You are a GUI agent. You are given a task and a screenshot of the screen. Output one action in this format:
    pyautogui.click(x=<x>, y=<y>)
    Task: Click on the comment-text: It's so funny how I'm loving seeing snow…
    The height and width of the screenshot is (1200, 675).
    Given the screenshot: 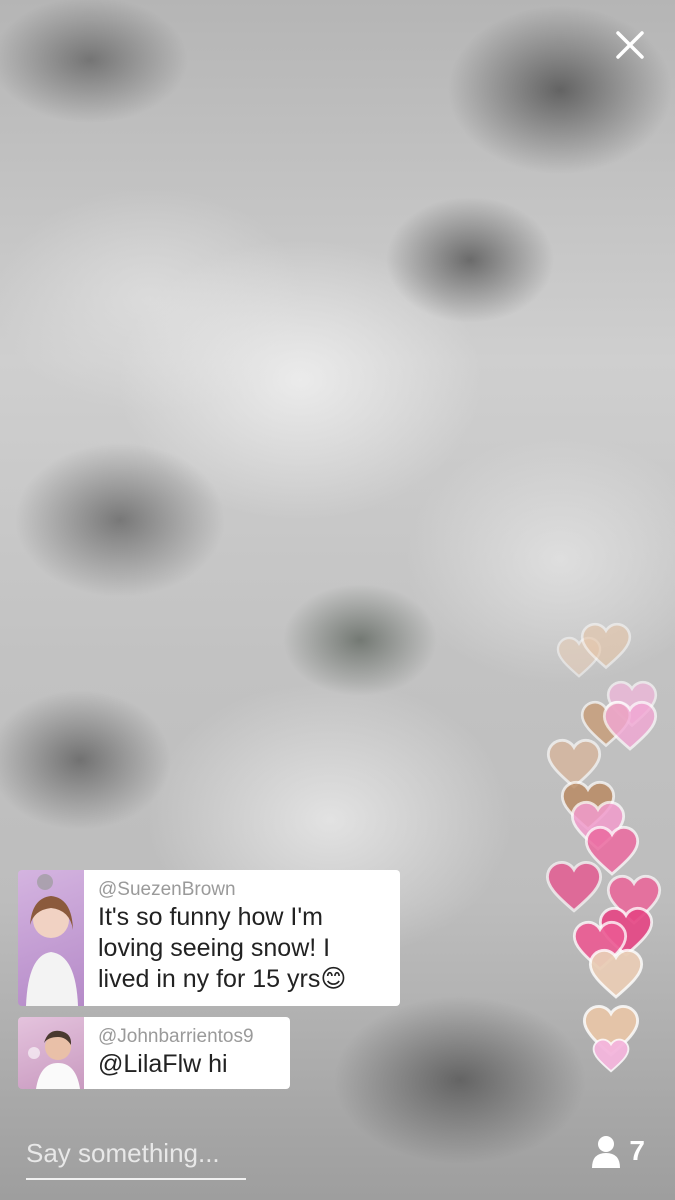 What is the action you would take?
    pyautogui.click(x=222, y=948)
    